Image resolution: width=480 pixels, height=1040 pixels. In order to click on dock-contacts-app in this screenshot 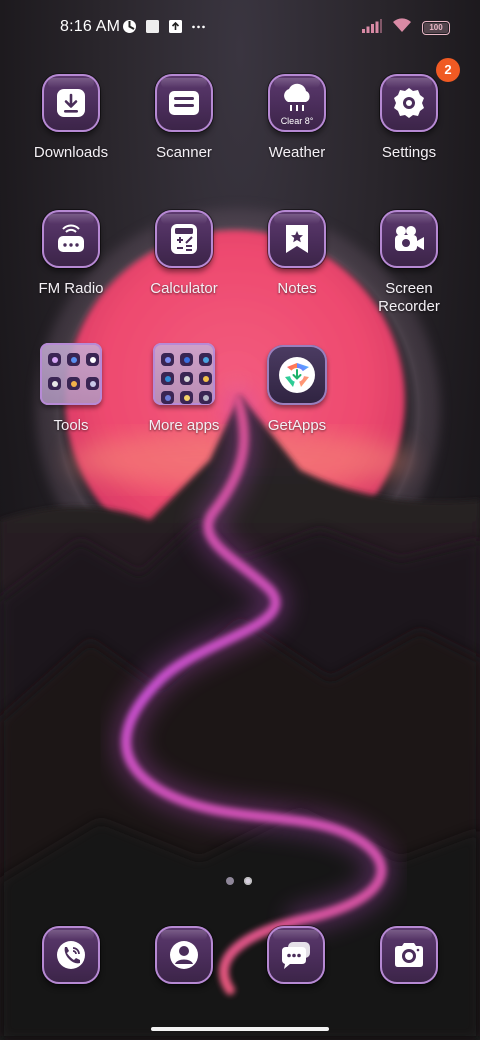, I will do `click(184, 955)`.